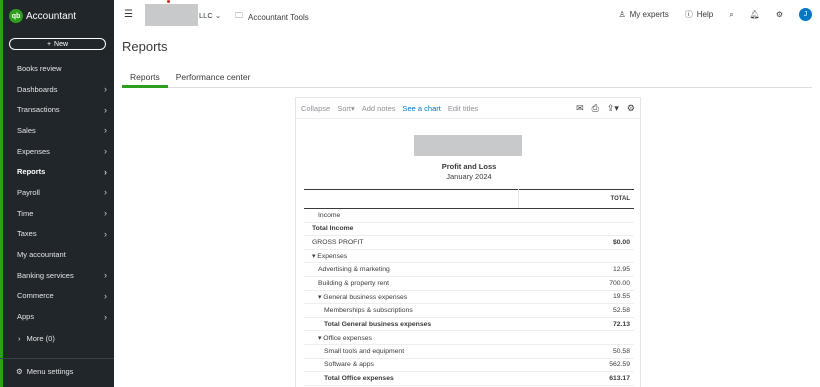 Image resolution: width=820 pixels, height=387 pixels. Describe the element at coordinates (469, 215) in the screenshot. I see `table-row: Income` at that location.